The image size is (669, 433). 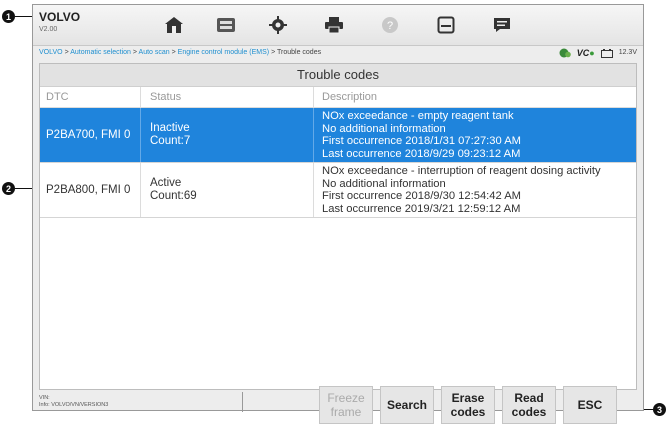 What do you see at coordinates (468, 398) in the screenshot?
I see `erase-codes-label-line1: Erase` at bounding box center [468, 398].